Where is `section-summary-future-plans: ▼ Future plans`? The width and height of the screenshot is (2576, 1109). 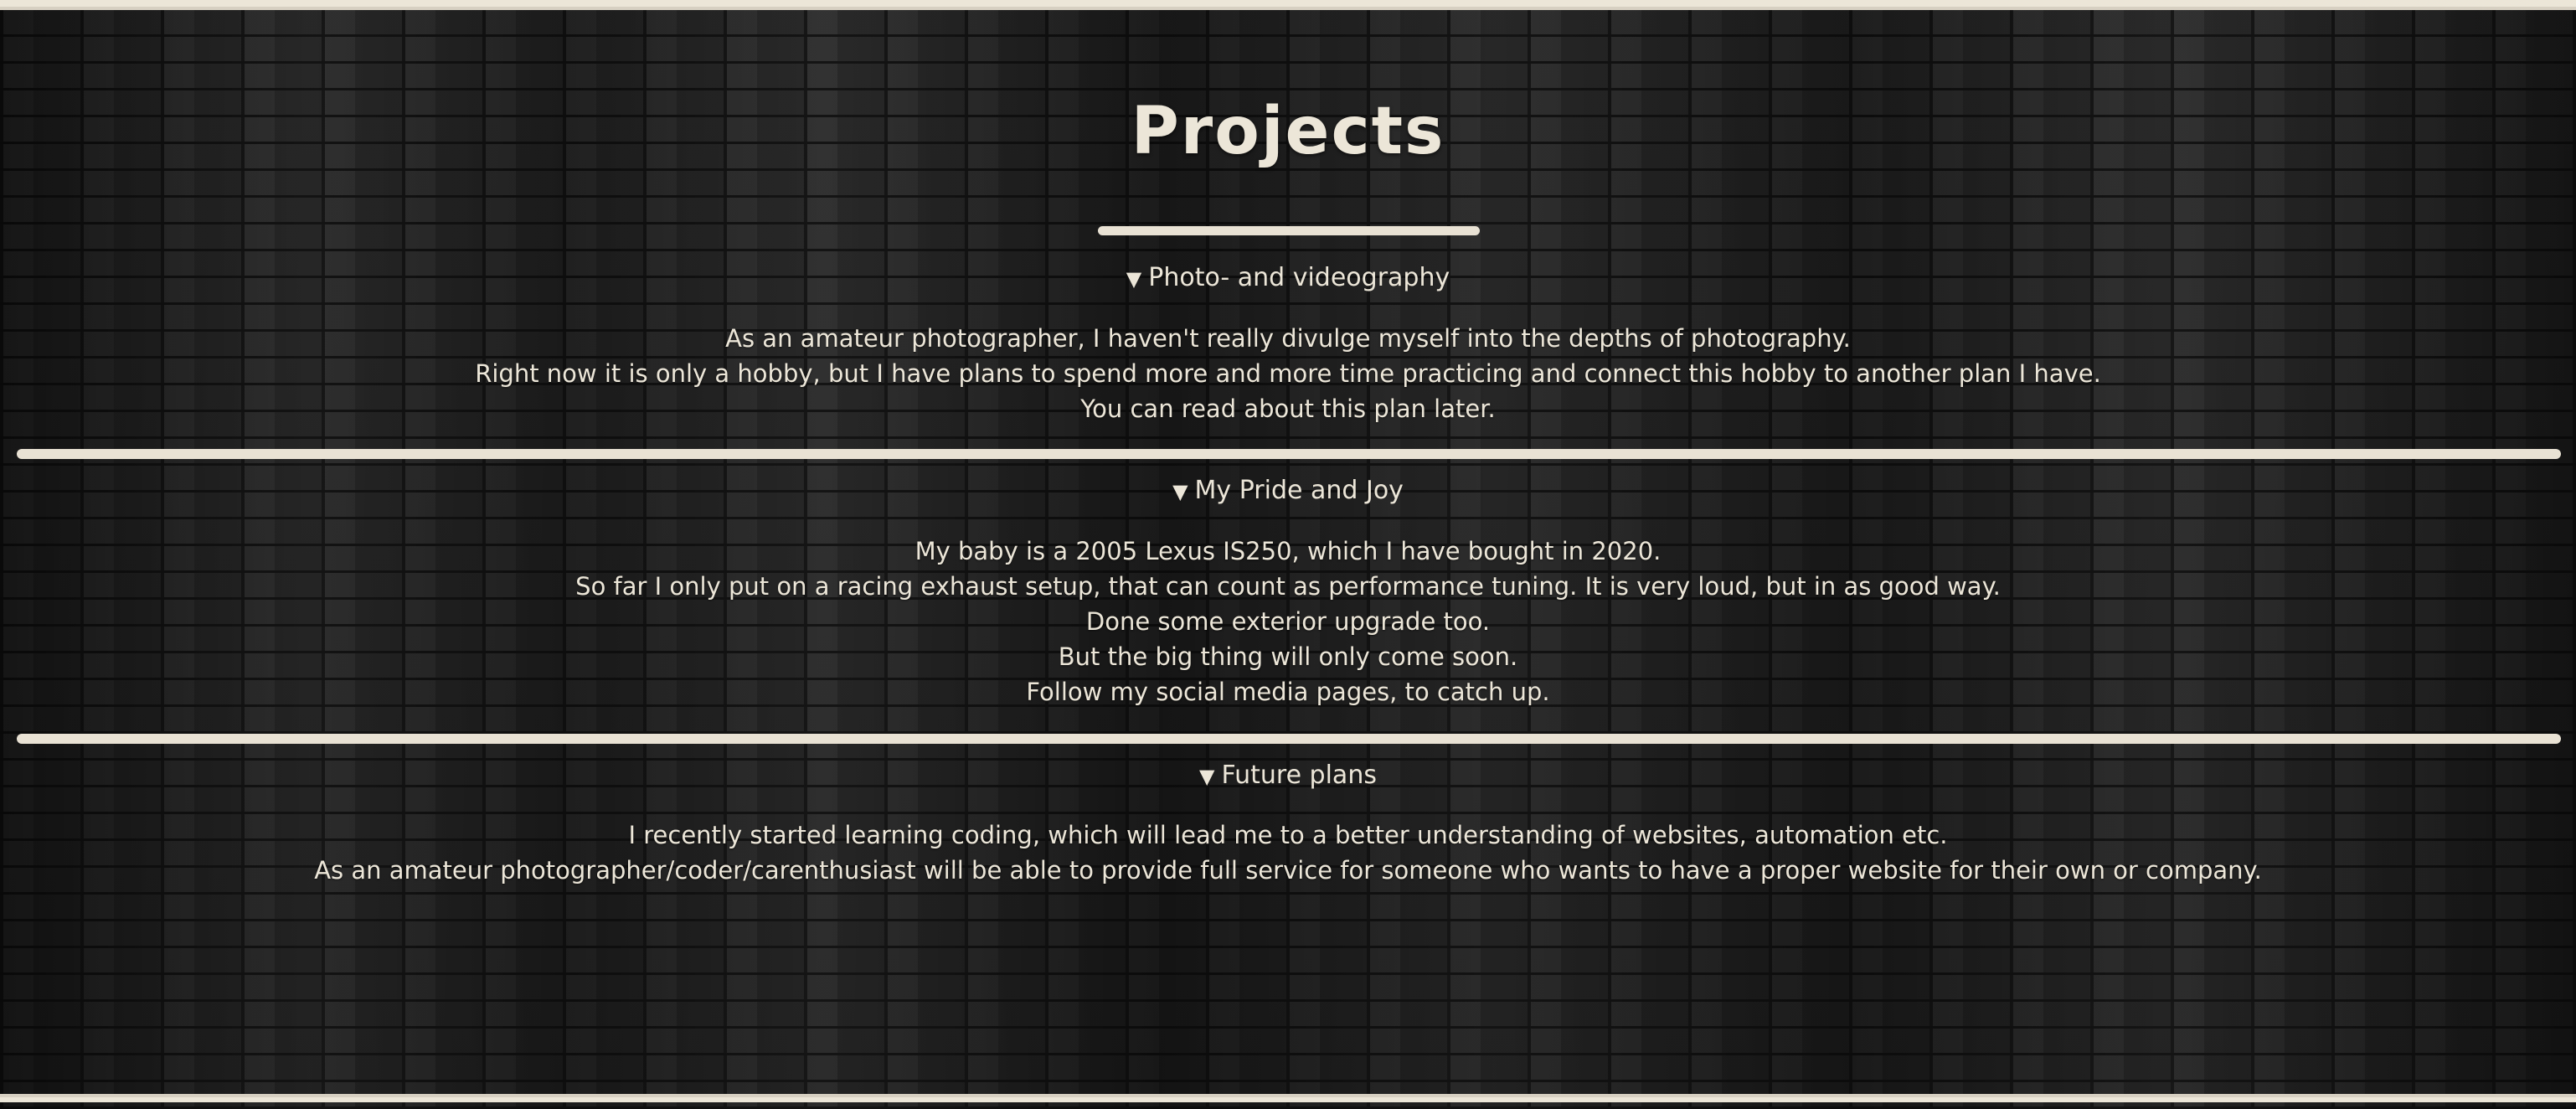 section-summary-future-plans: ▼ Future plans is located at coordinates (1288, 776).